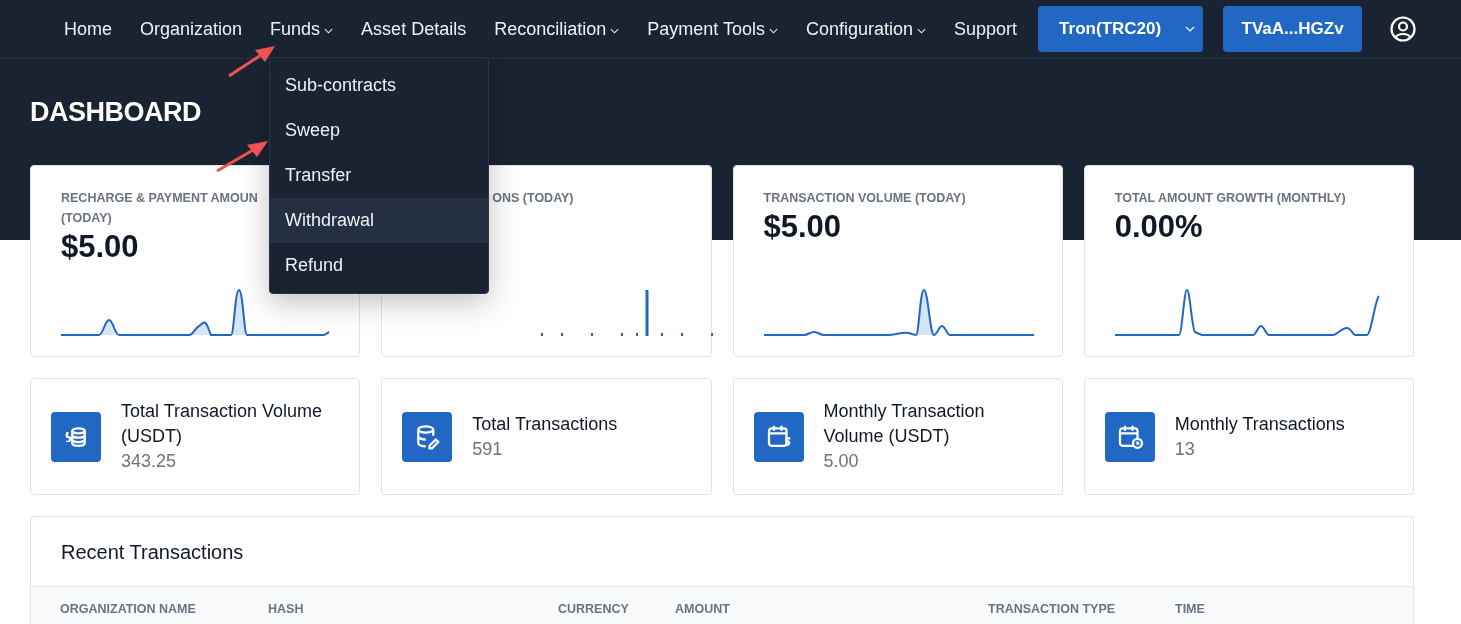  I want to click on page-title: DASHBOARD, so click(116, 112).